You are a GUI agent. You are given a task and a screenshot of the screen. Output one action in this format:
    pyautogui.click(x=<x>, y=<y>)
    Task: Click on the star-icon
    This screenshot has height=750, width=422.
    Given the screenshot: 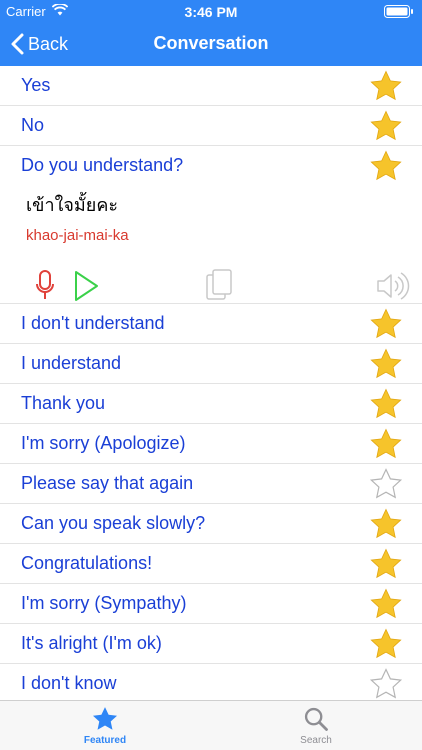 What is the action you would take?
    pyautogui.click(x=105, y=718)
    